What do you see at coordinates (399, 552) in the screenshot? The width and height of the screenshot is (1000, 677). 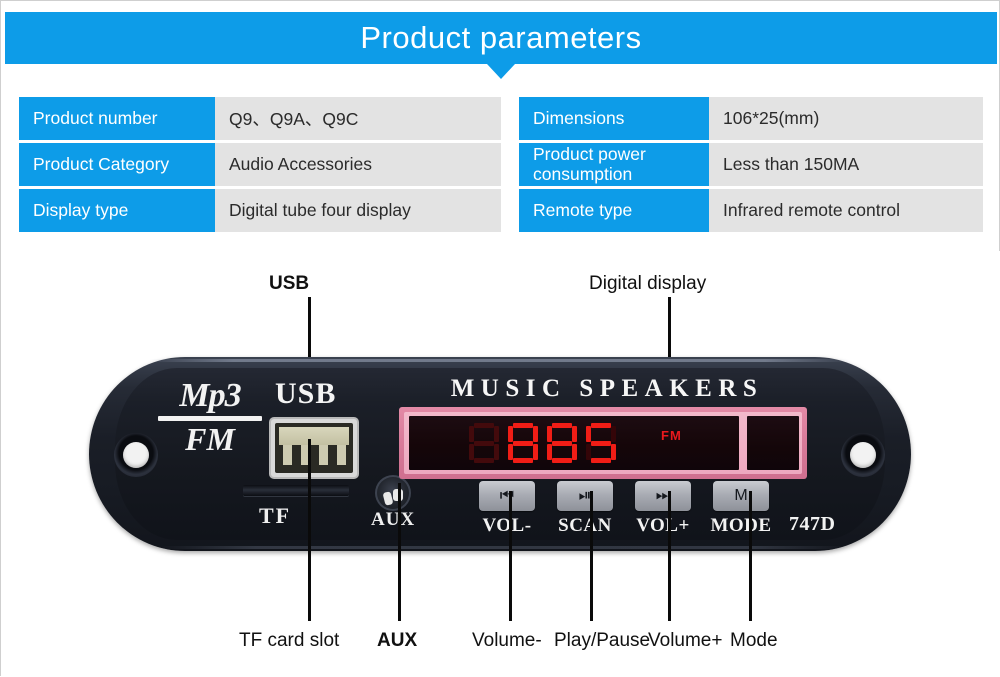 I see `leader-line-aux` at bounding box center [399, 552].